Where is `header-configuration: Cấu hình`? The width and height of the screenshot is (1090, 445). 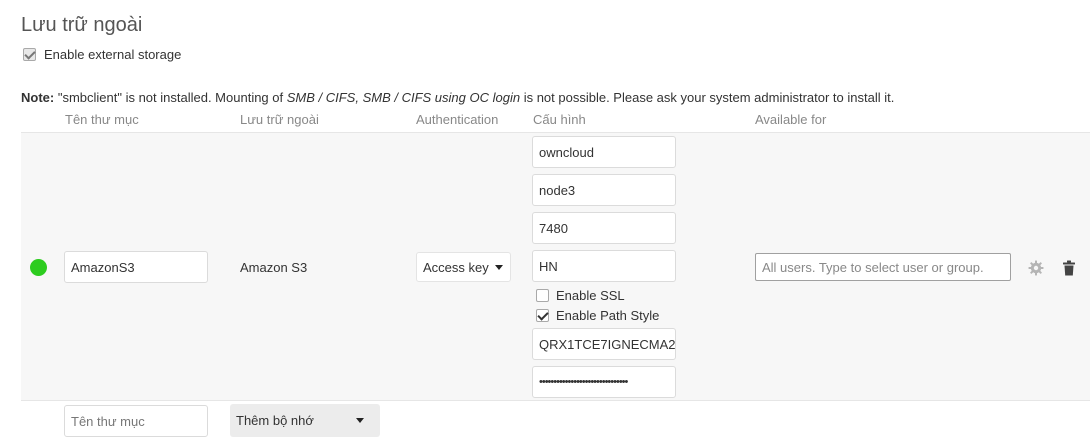 header-configuration: Cấu hình is located at coordinates (559, 119).